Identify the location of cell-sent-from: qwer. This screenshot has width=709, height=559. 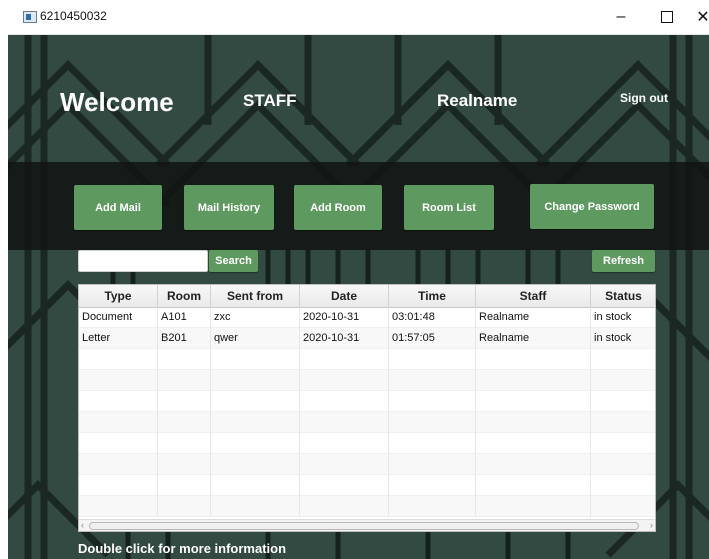
(255, 338).